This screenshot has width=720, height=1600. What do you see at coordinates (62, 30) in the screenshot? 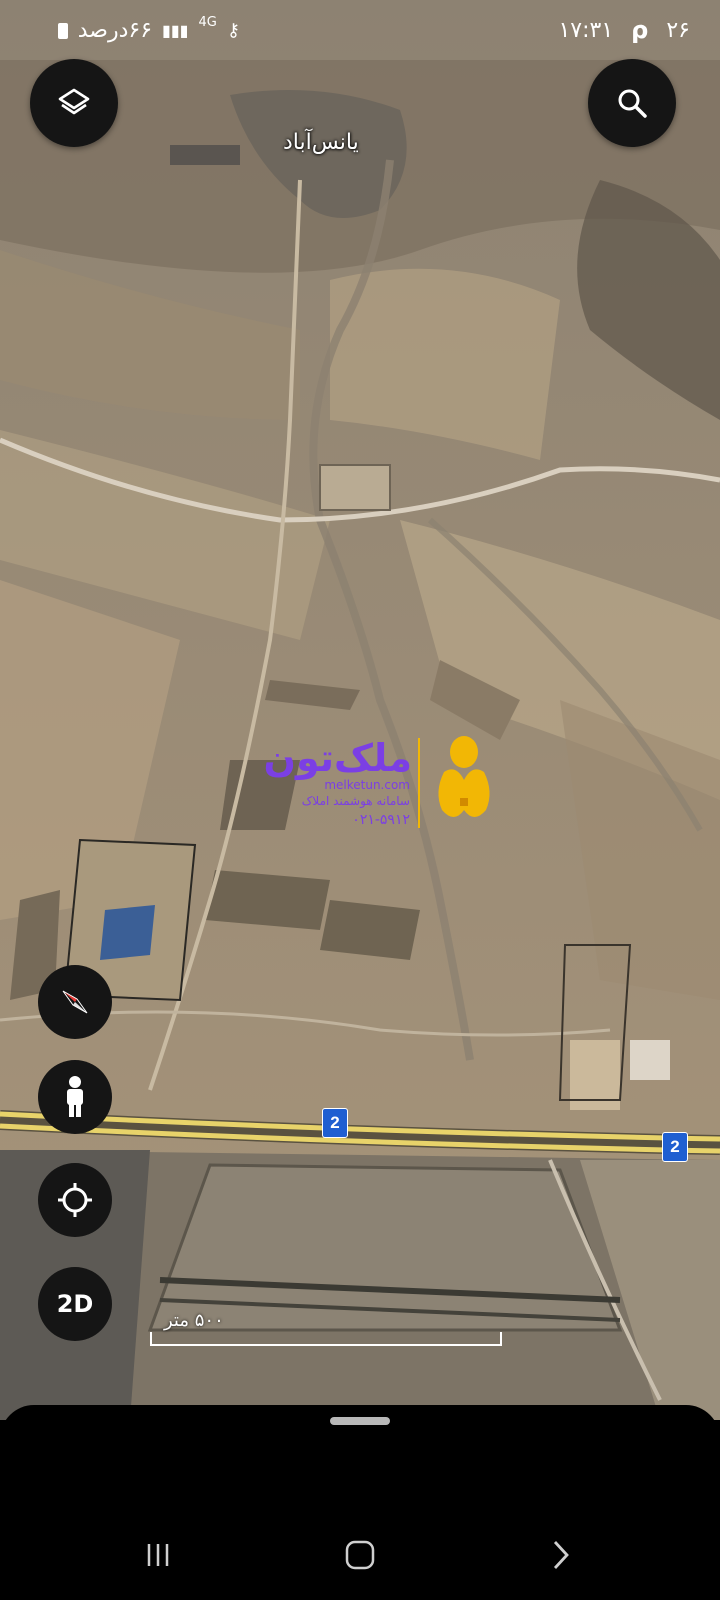
I see `battery-icon` at bounding box center [62, 30].